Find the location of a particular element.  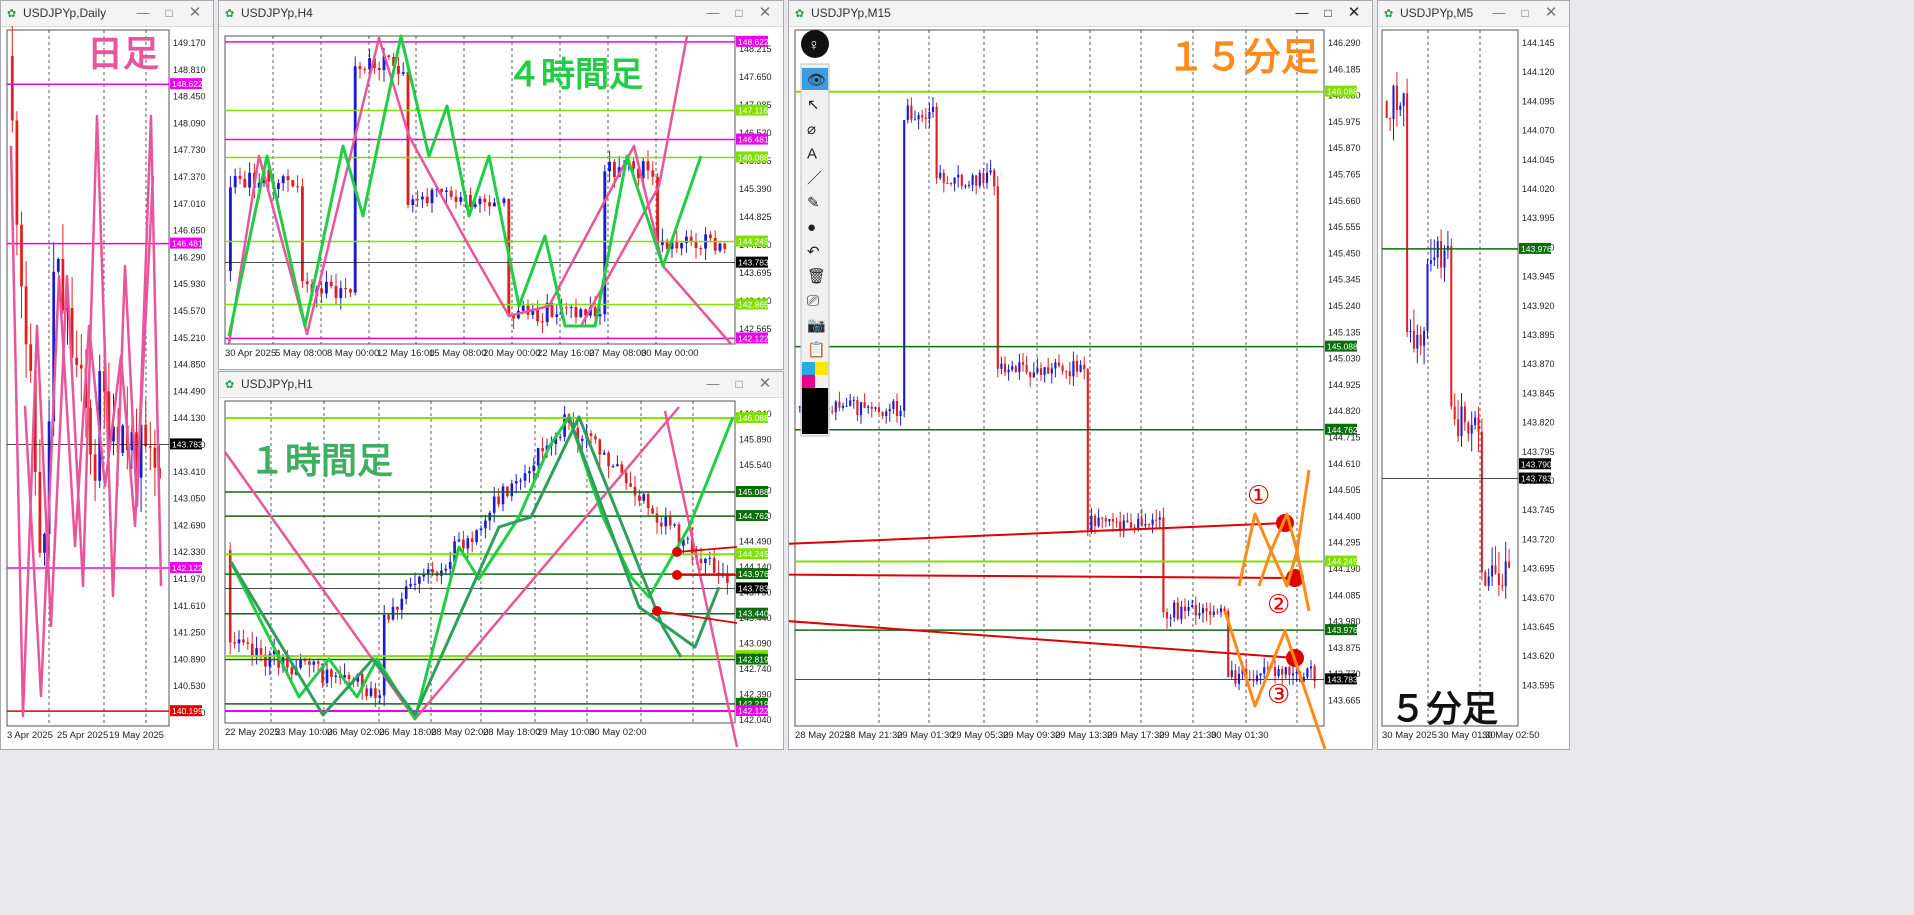

drawing-toolbar: ♀ 👁 ↖ ⌀ A ／ ✎ ● ↶ 🗑 ⎚ 📷 📋 is located at coordinates (815, 233).